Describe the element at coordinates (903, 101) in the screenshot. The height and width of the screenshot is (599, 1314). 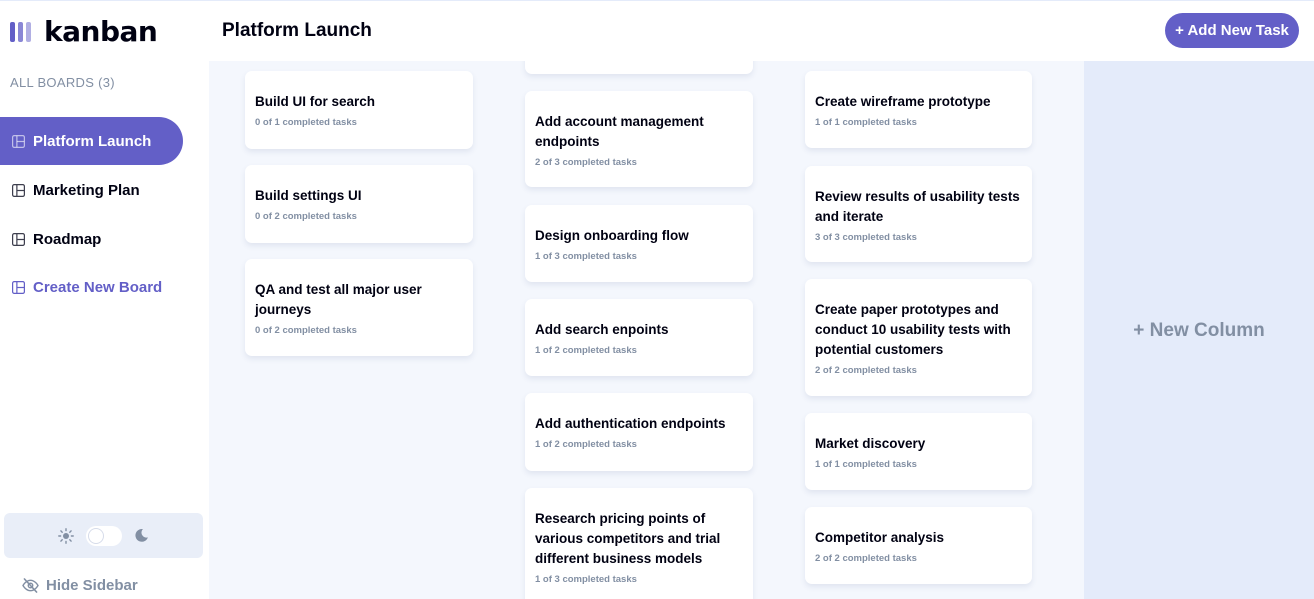
I see `task-title: Create wireframe prototype` at that location.